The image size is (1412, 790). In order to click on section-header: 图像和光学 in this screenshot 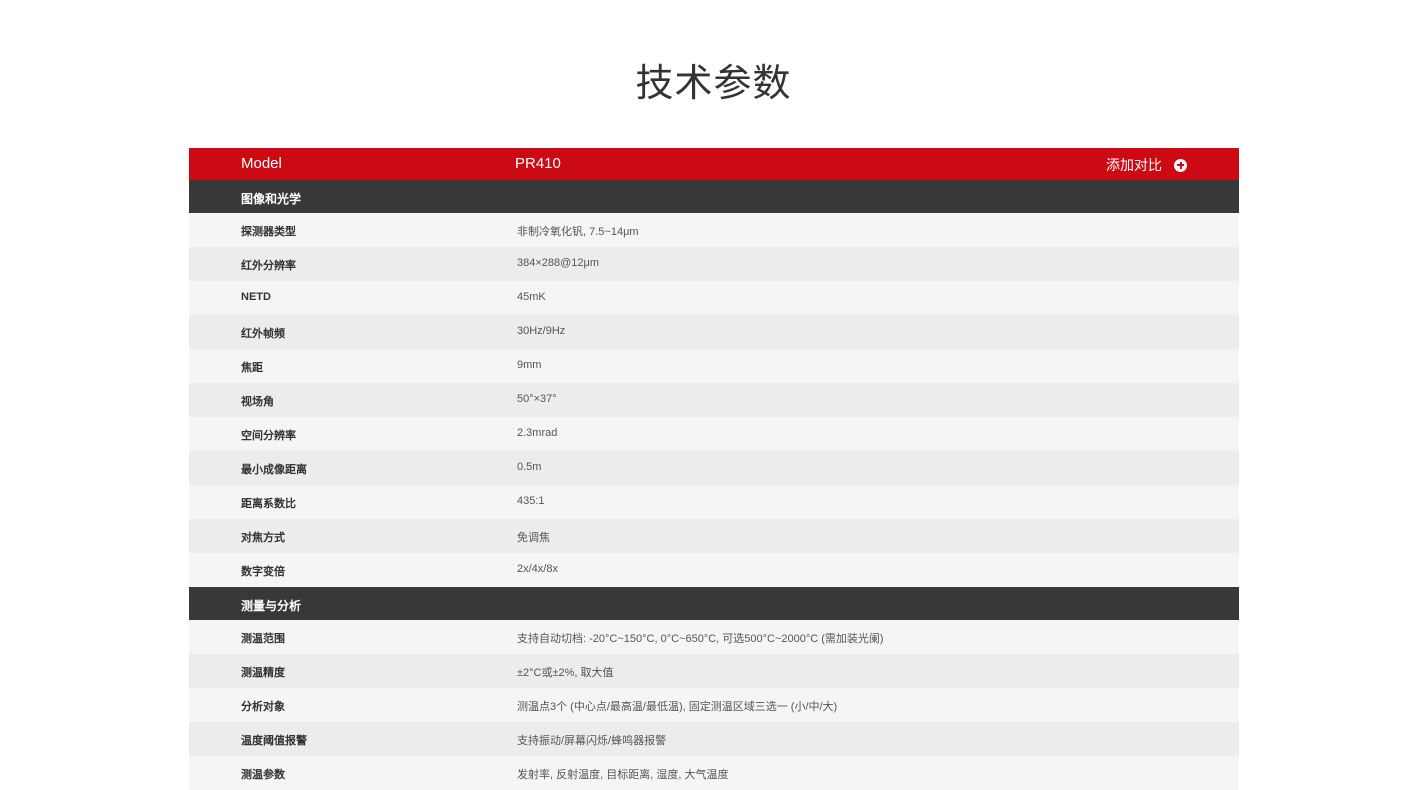, I will do `click(714, 196)`.